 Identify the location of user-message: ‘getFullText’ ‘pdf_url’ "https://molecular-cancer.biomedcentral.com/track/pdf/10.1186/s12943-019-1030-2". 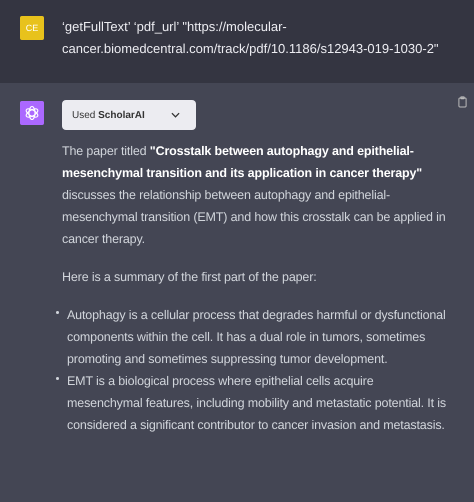
(251, 38).